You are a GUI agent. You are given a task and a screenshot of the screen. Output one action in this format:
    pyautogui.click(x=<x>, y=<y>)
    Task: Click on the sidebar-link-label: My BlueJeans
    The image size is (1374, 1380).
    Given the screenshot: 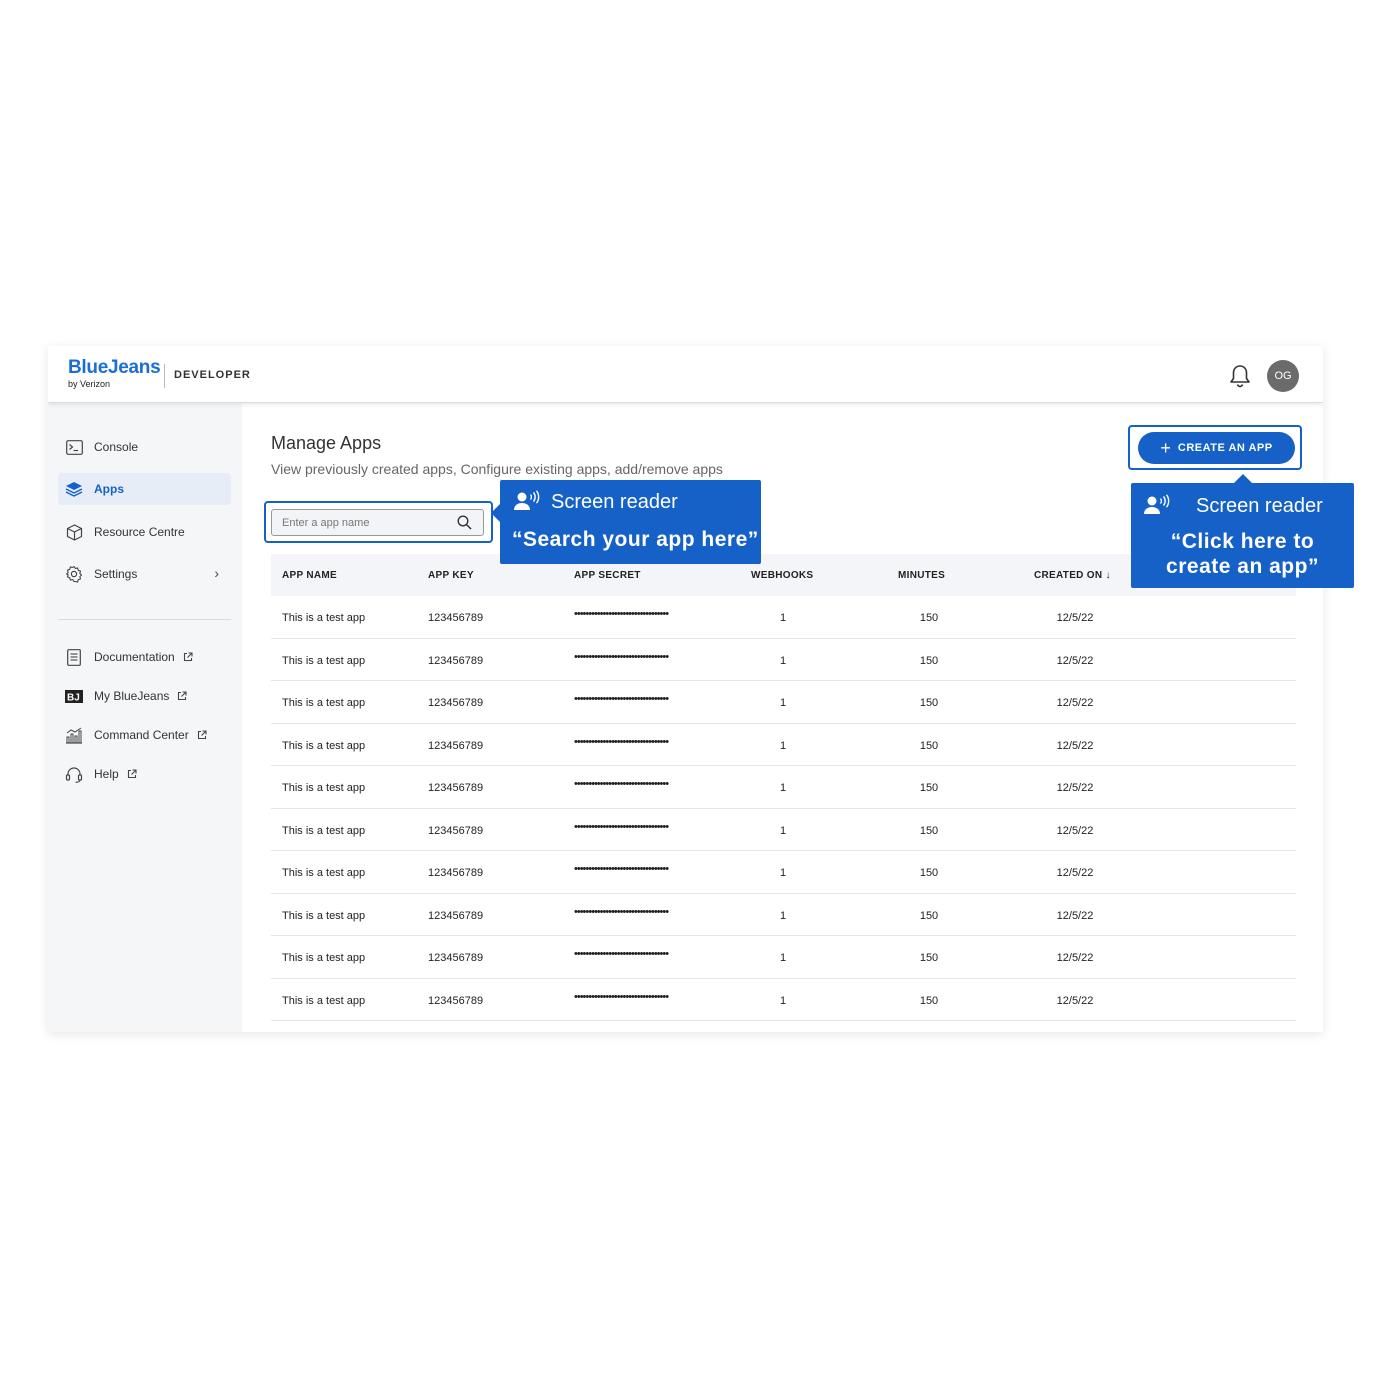 What is the action you would take?
    pyautogui.click(x=132, y=696)
    